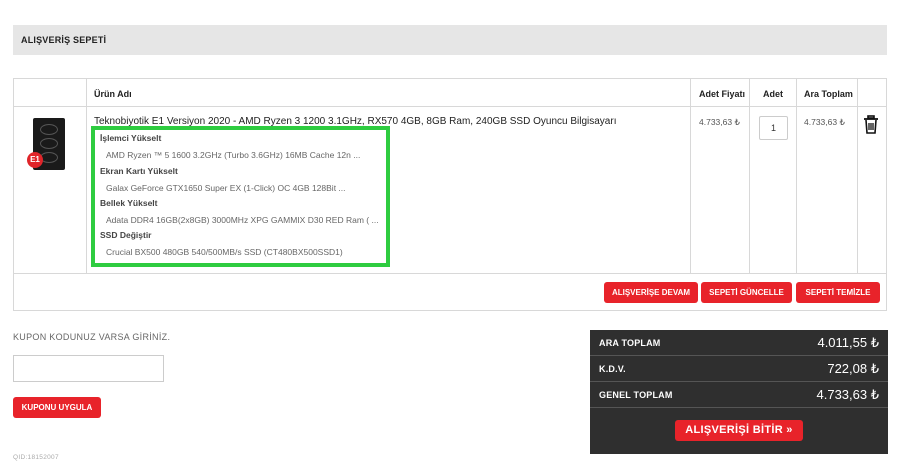 This screenshot has width=900, height=464. What do you see at coordinates (848, 394) in the screenshot?
I see `grand-total-value: 4.733,63 ₺` at bounding box center [848, 394].